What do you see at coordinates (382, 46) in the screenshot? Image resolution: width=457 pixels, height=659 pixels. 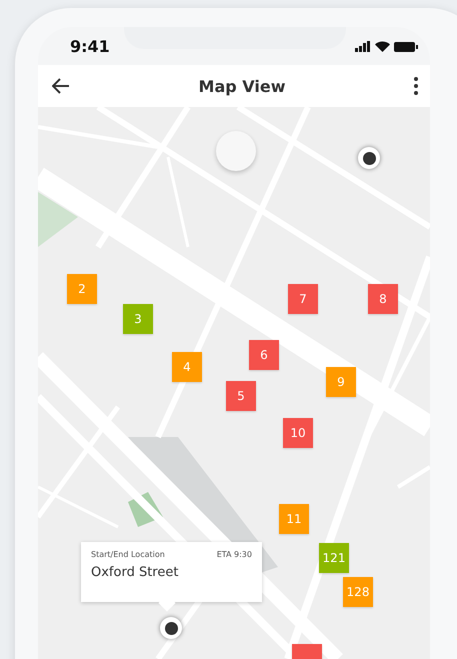 I see `wifi-icon` at bounding box center [382, 46].